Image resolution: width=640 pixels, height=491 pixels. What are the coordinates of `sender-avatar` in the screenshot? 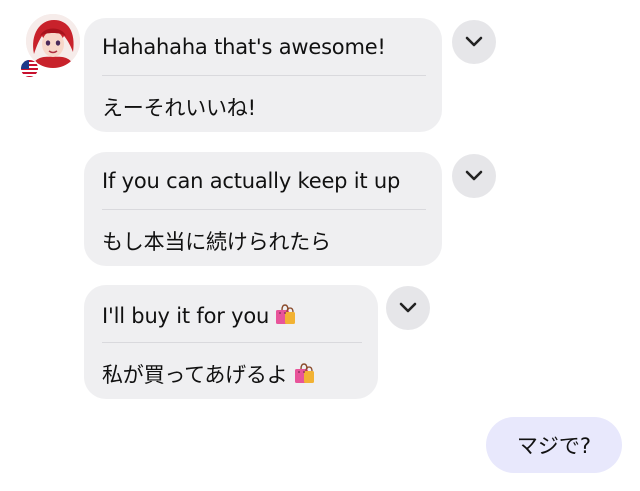 It's located at (50, 46).